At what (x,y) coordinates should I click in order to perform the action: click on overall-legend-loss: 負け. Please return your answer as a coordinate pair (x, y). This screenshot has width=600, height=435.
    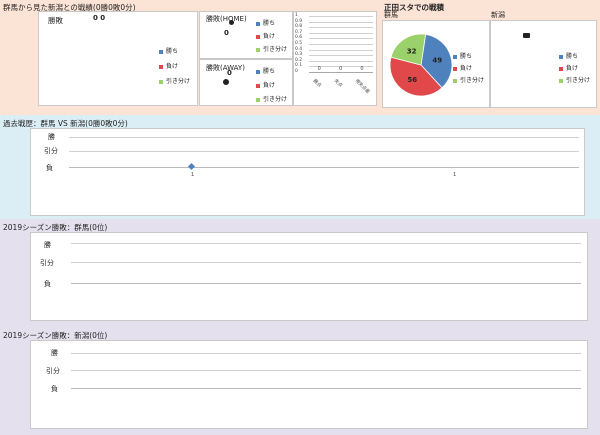
    Looking at the image, I should click on (168, 65).